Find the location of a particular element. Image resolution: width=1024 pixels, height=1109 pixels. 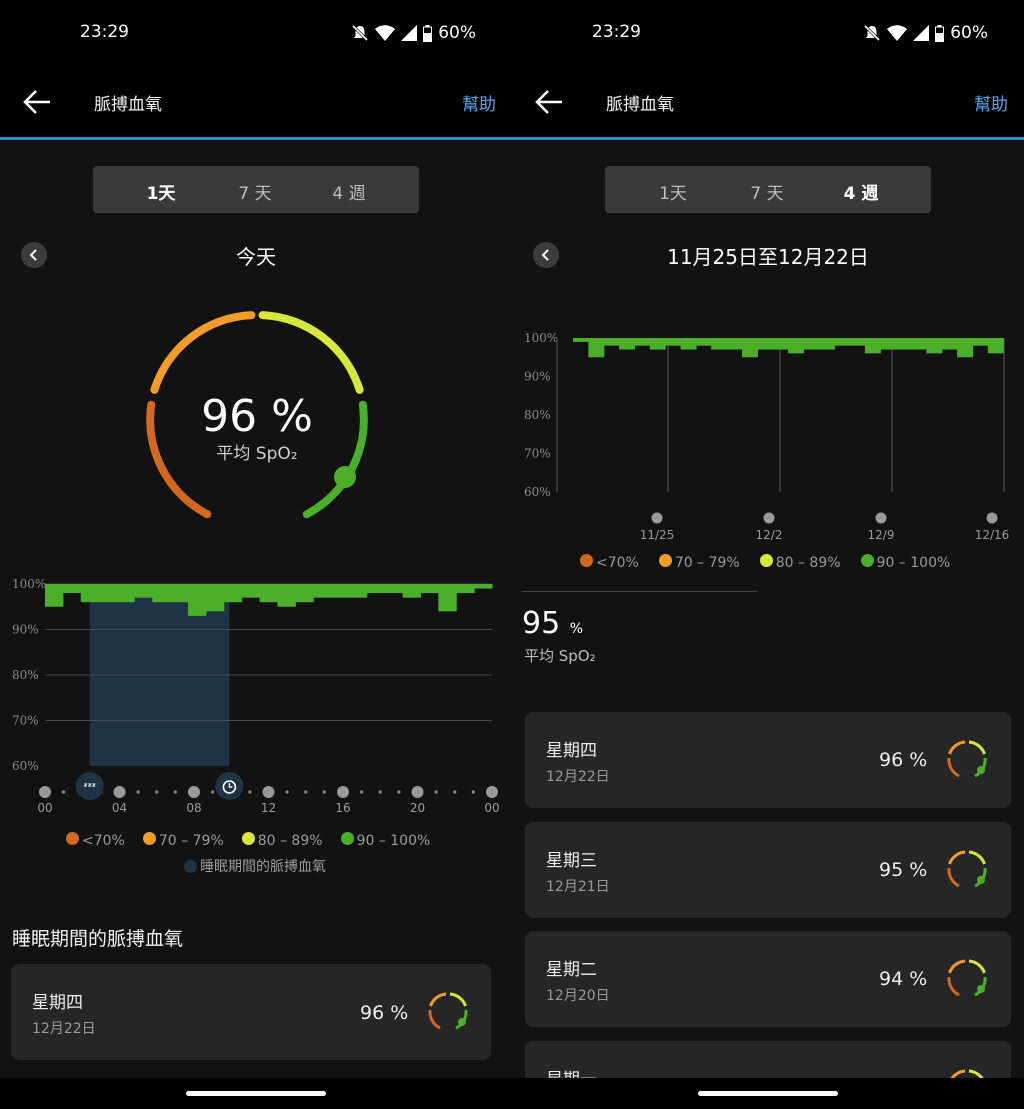

gauge-value: 96 % is located at coordinates (257, 416).